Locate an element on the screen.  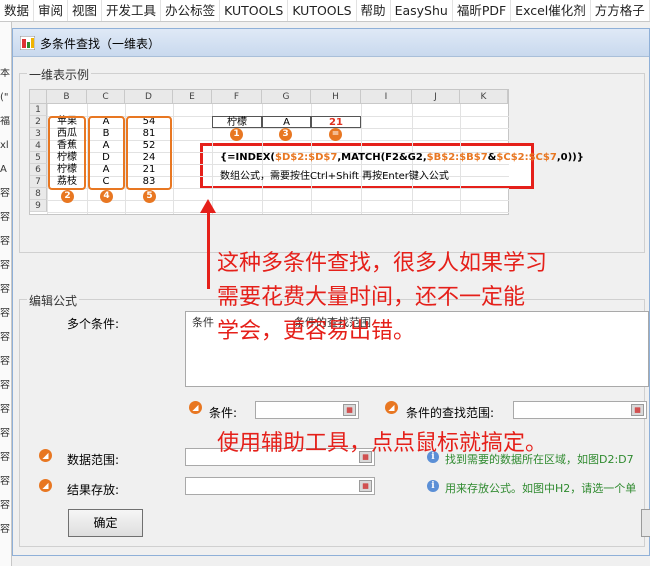
column-header: G is located at coordinates (286, 97).